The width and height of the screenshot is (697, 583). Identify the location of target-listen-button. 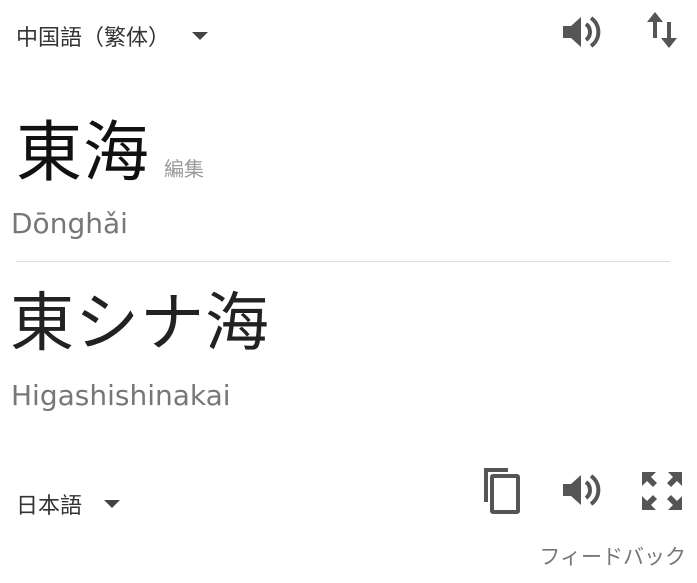
(582, 490).